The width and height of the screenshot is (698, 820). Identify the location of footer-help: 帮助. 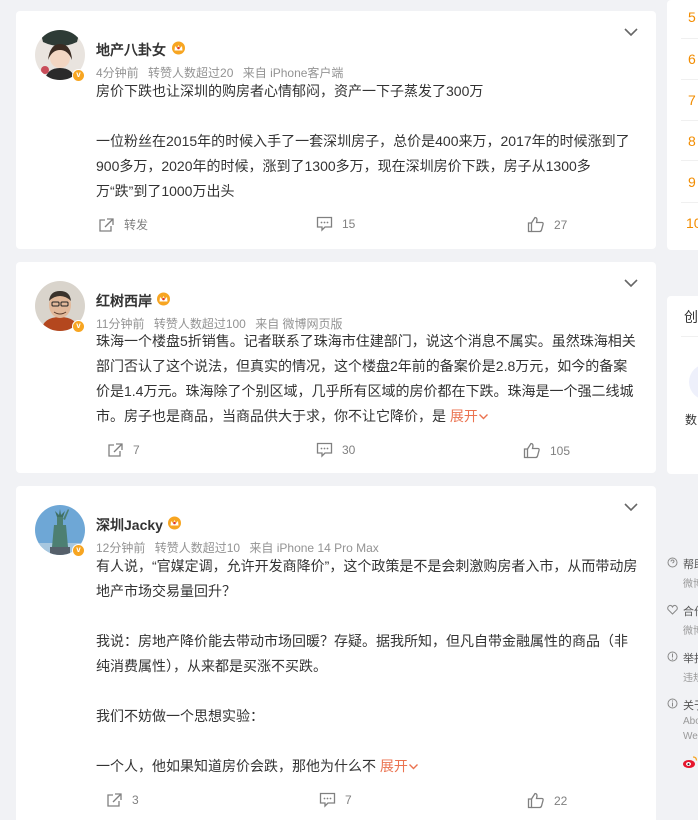
(690, 564).